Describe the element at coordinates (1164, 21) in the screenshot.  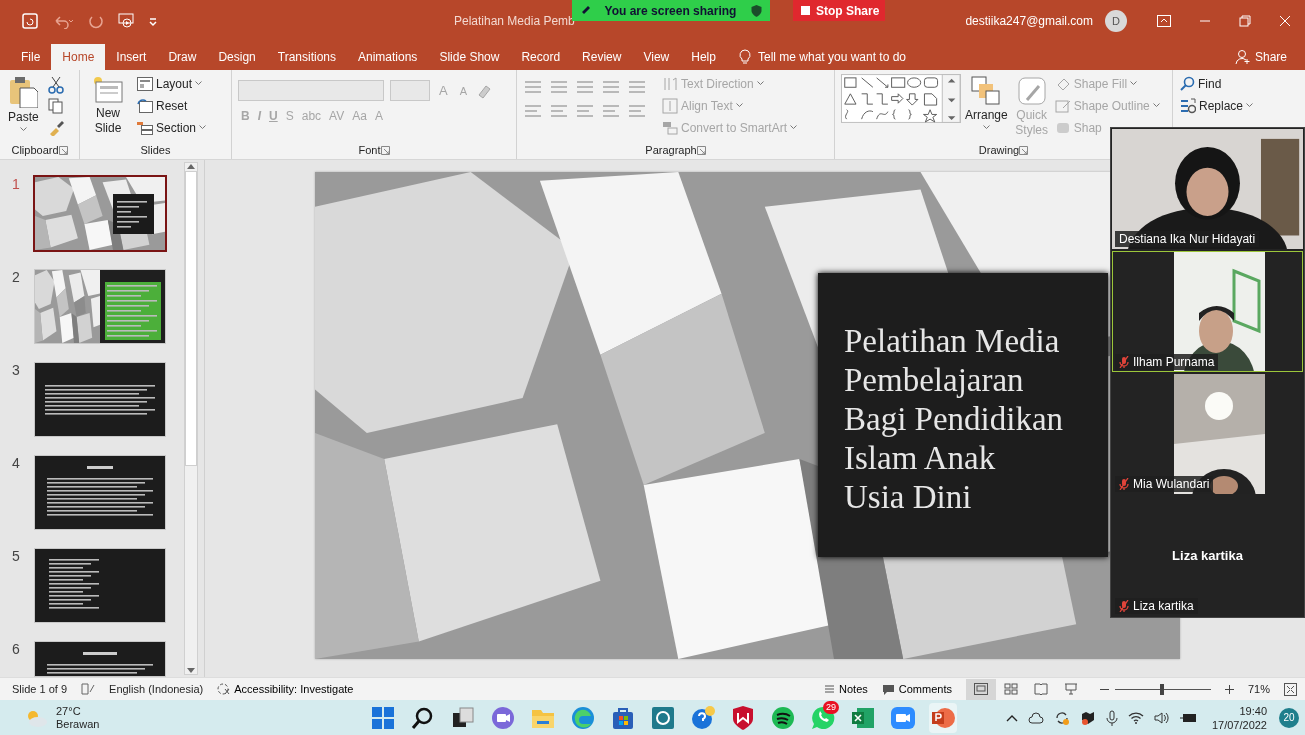
I see `ribbon-display-icon` at that location.